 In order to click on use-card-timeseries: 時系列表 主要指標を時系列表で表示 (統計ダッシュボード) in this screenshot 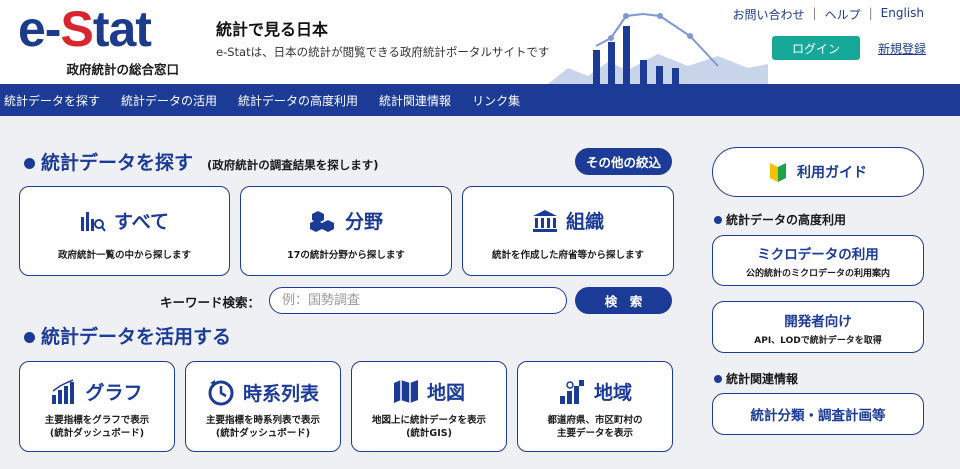, I will do `click(263, 406)`.